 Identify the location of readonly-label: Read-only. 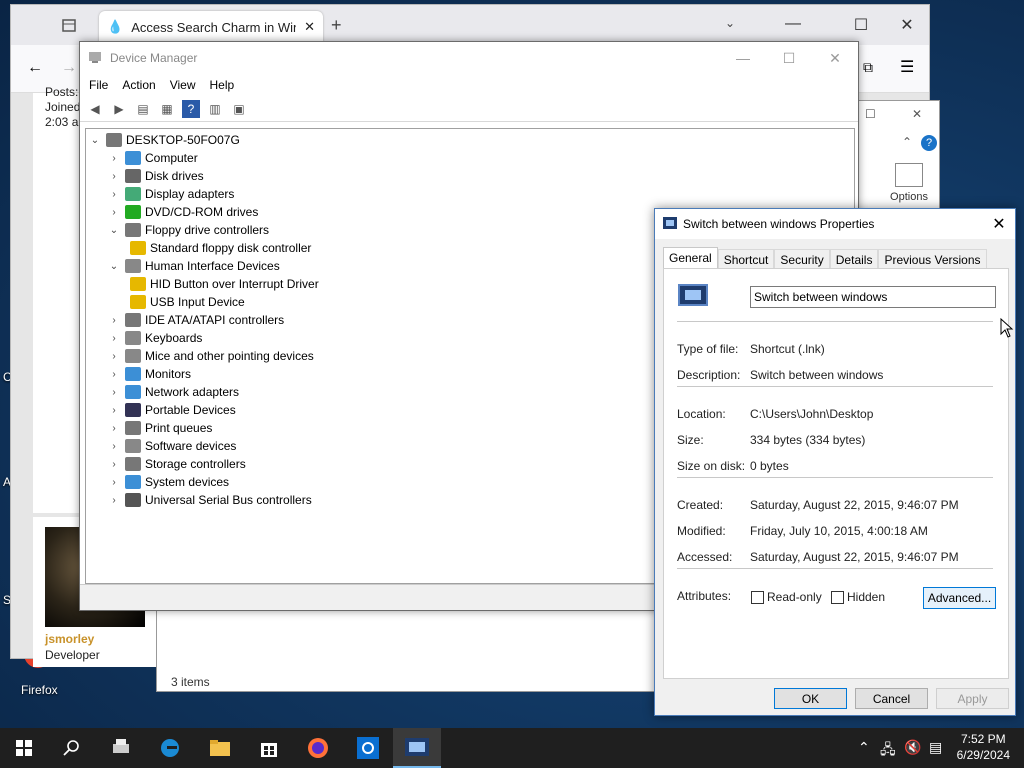
(794, 597).